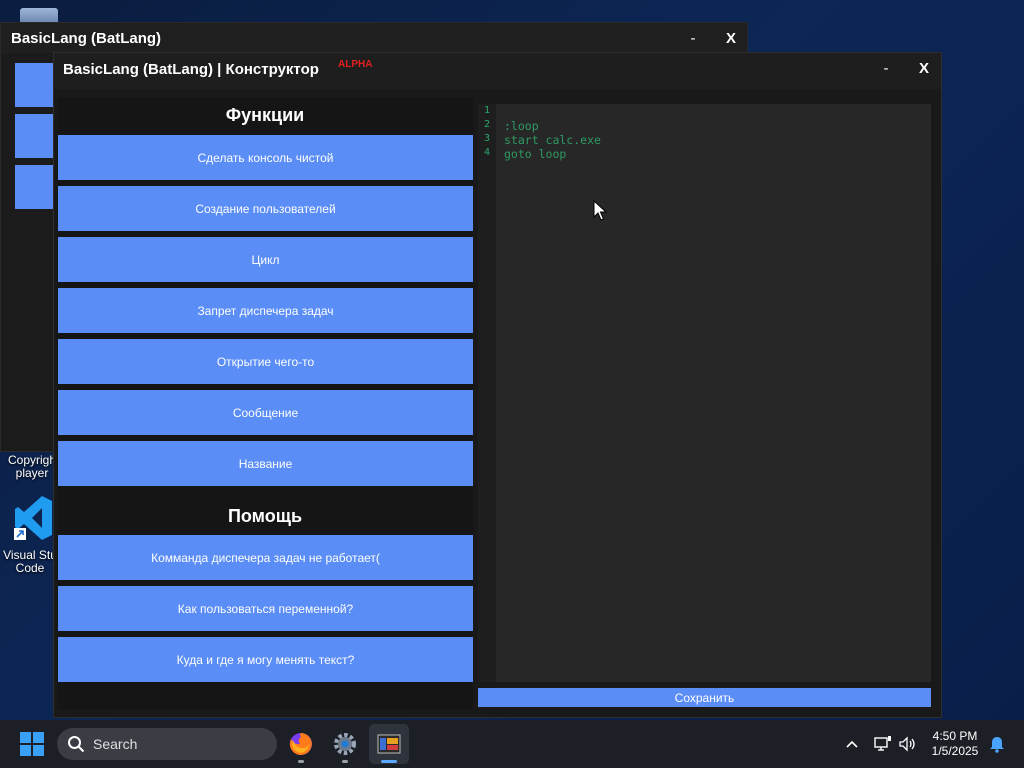  I want to click on save-button: Сохранить, so click(704, 697).